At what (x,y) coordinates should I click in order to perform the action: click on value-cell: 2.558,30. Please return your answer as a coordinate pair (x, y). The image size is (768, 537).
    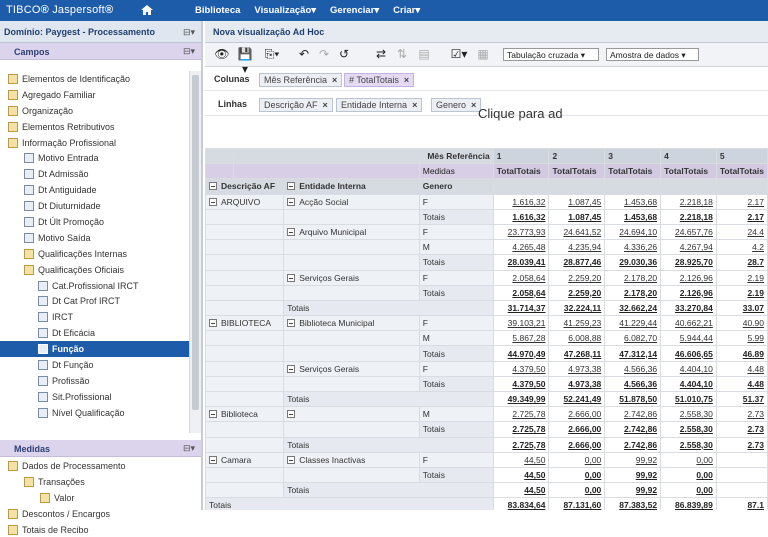
    Looking at the image, I should click on (688, 414).